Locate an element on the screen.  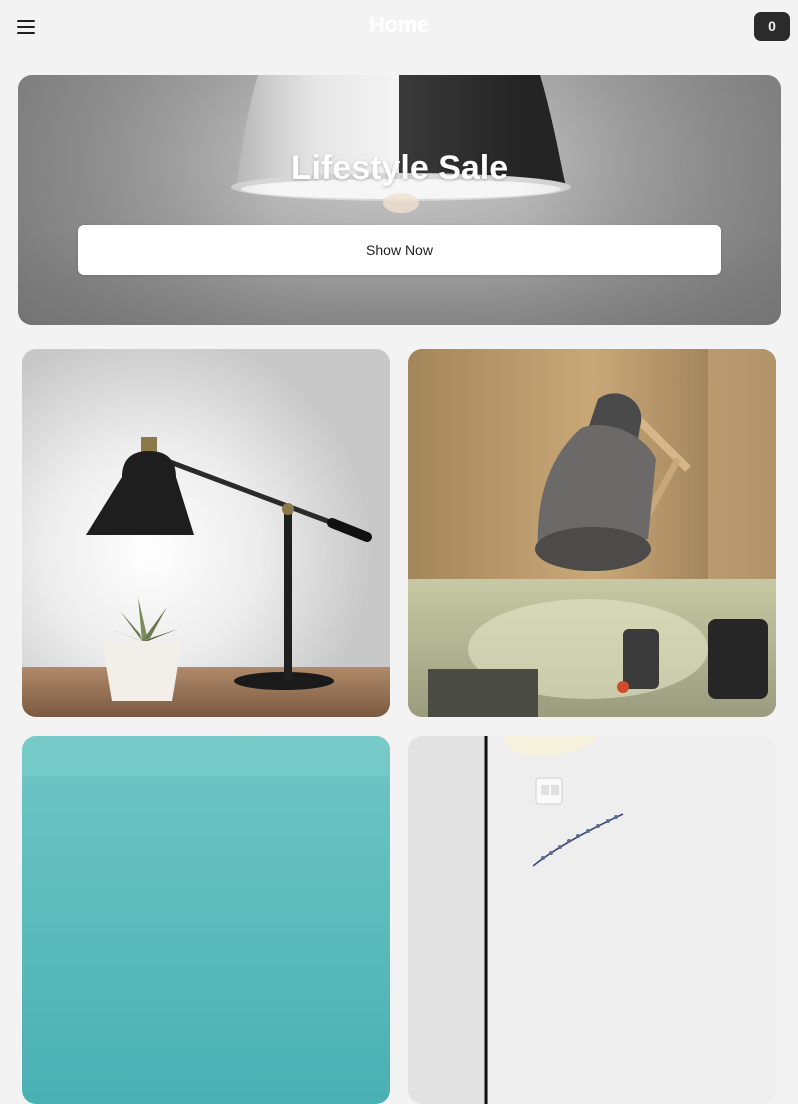
page-title: Home is located at coordinates (399, 24).